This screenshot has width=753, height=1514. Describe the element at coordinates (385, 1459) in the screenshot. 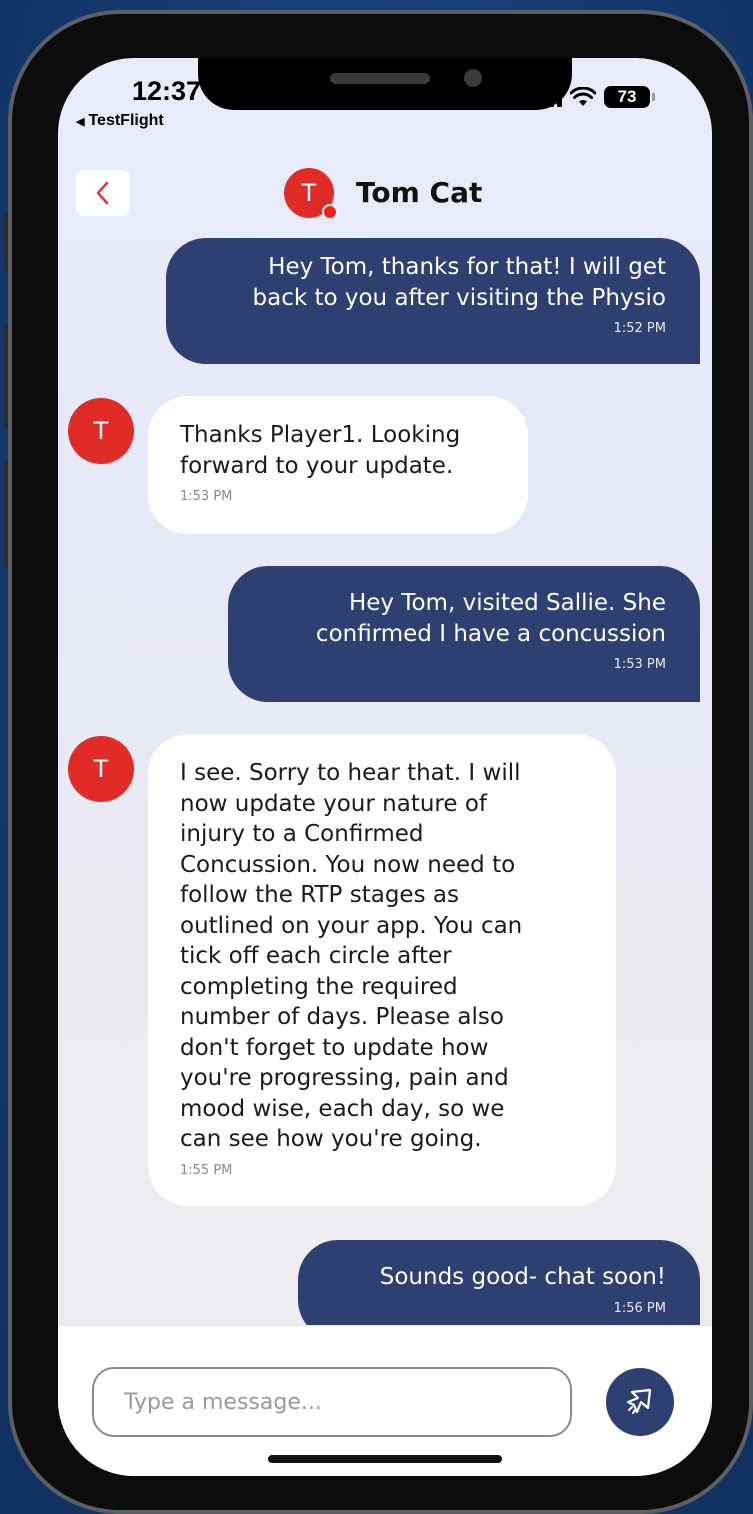

I see `home-indicator` at that location.